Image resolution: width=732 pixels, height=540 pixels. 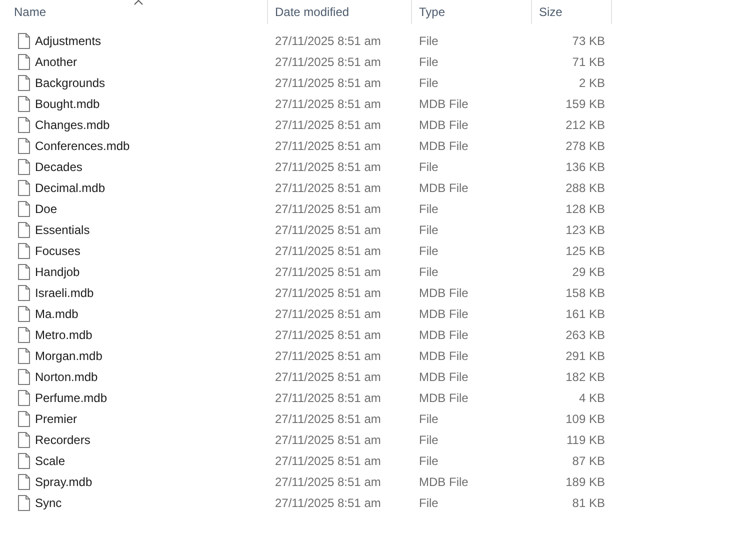 I want to click on size-column-header: Size, so click(x=572, y=12).